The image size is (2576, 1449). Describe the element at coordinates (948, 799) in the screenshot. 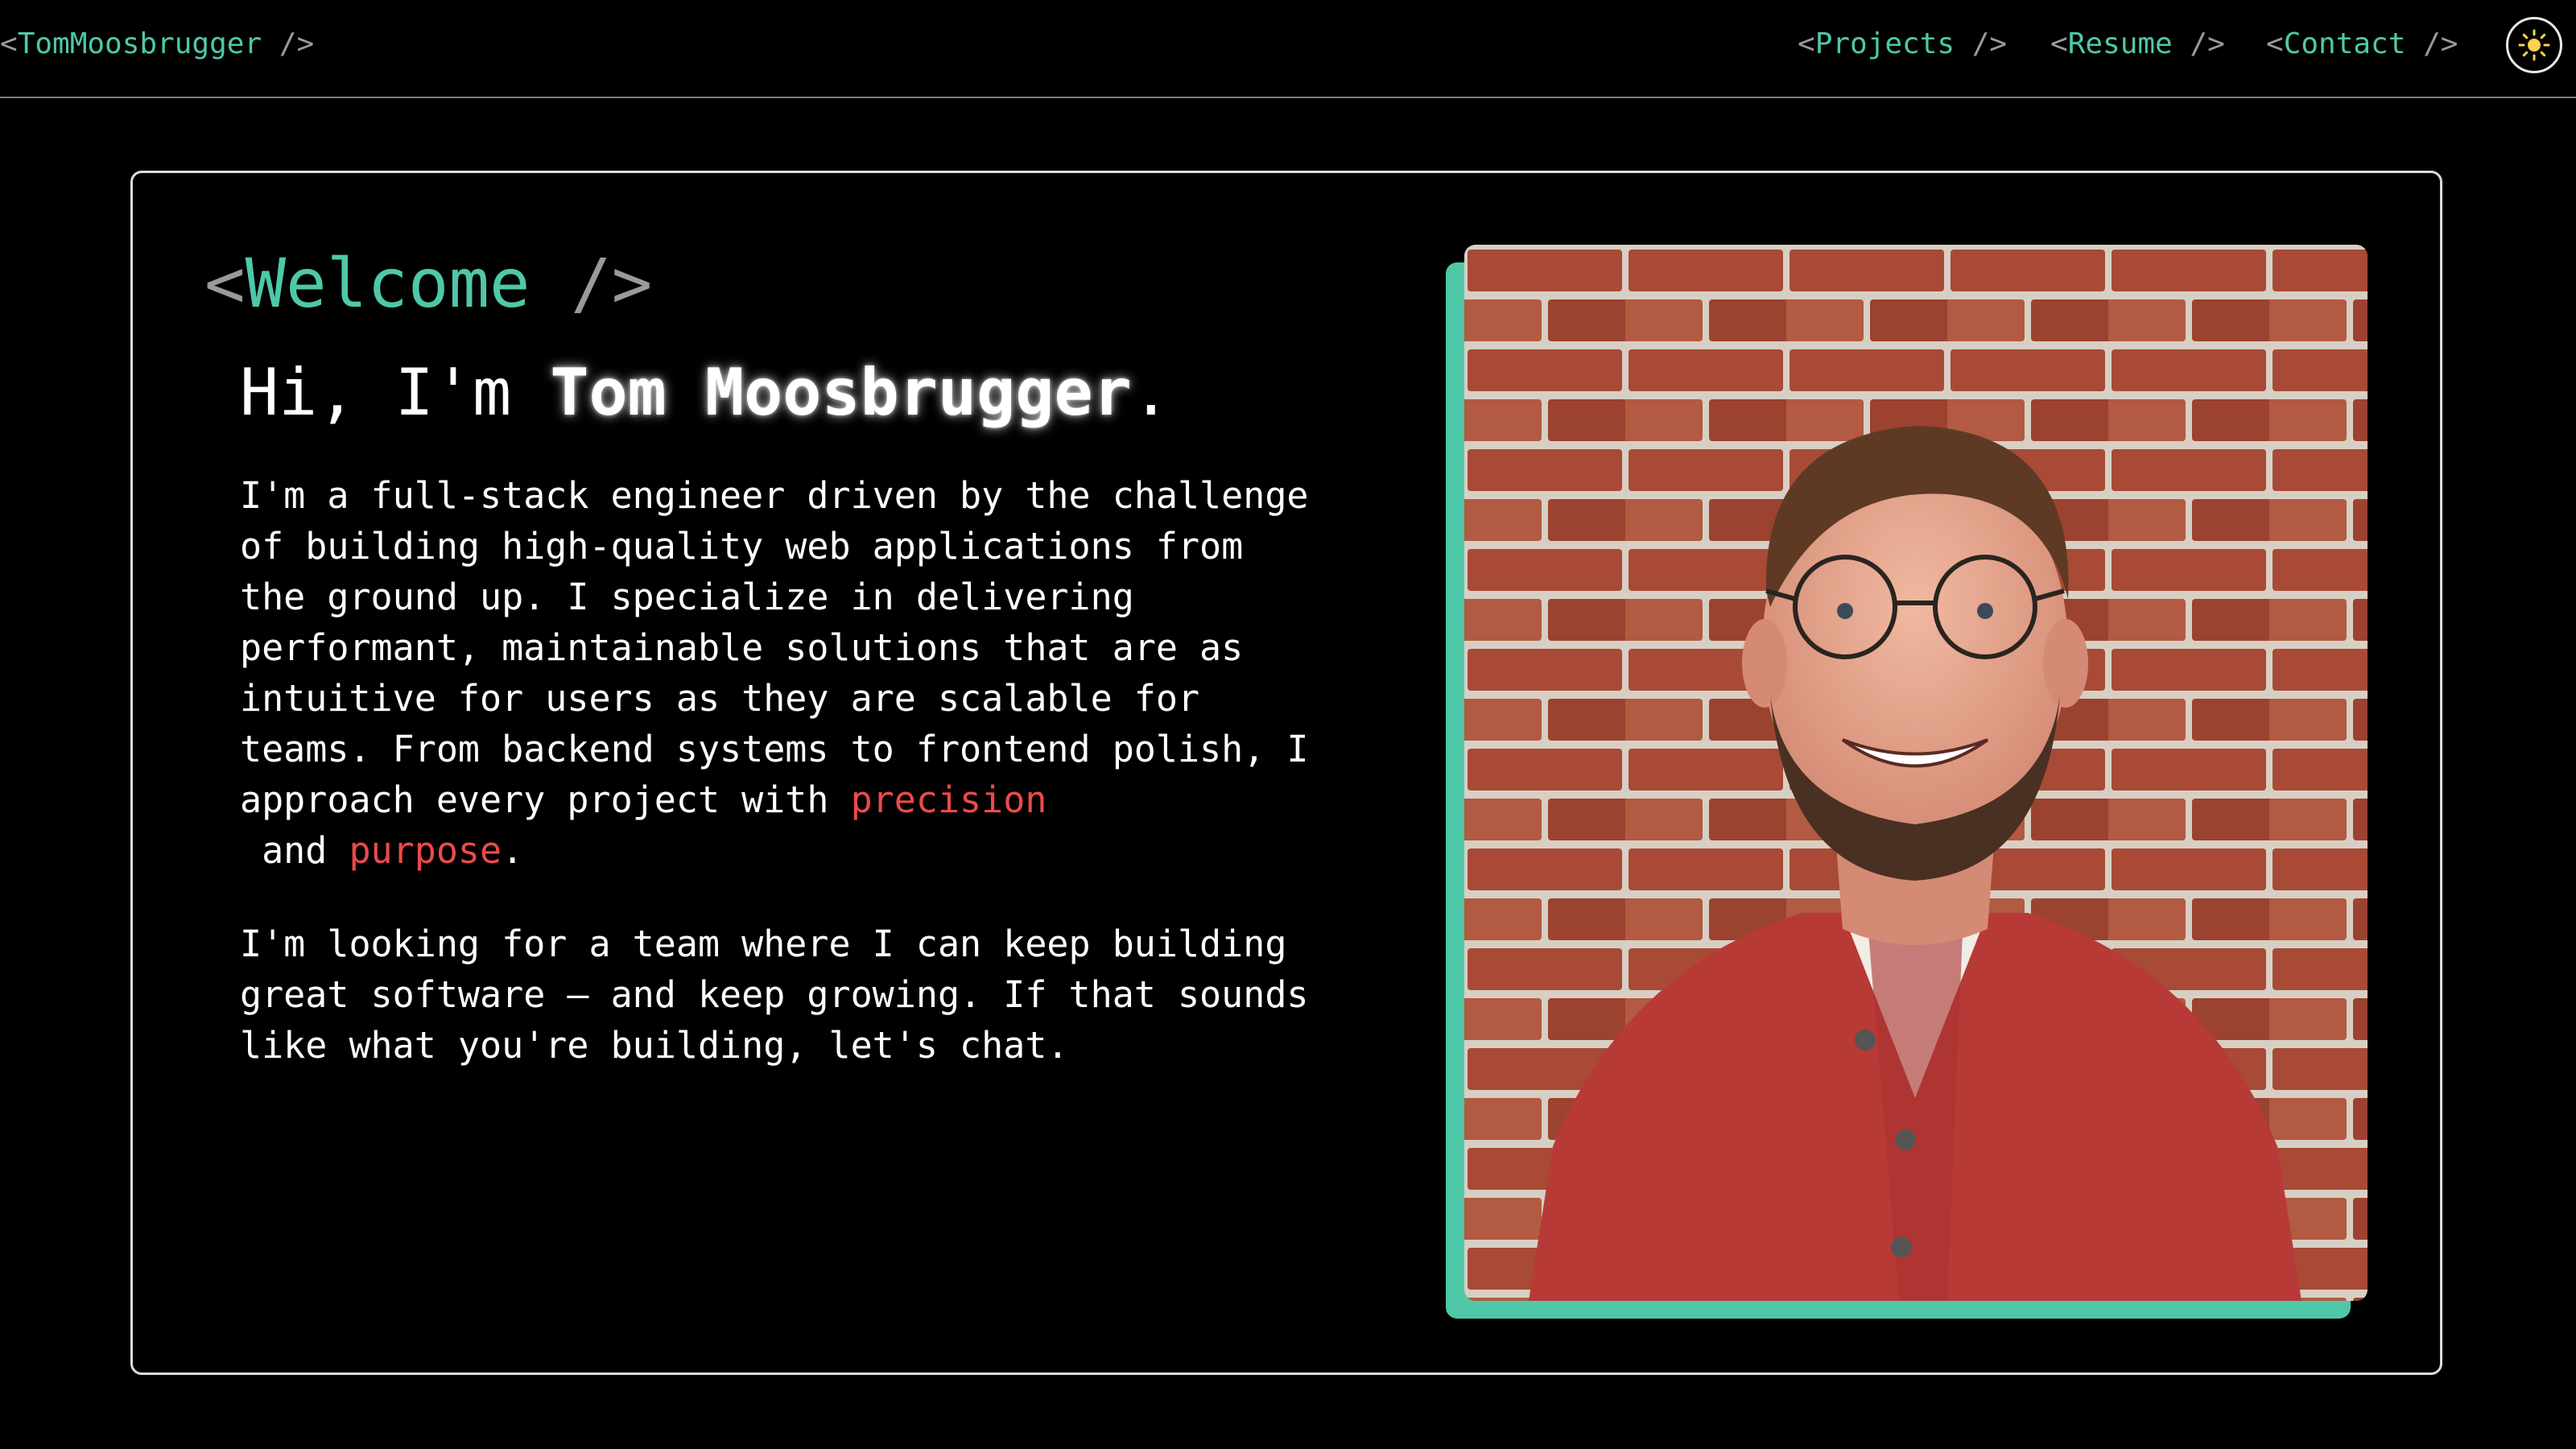

I see `highlight-precision: precision` at that location.